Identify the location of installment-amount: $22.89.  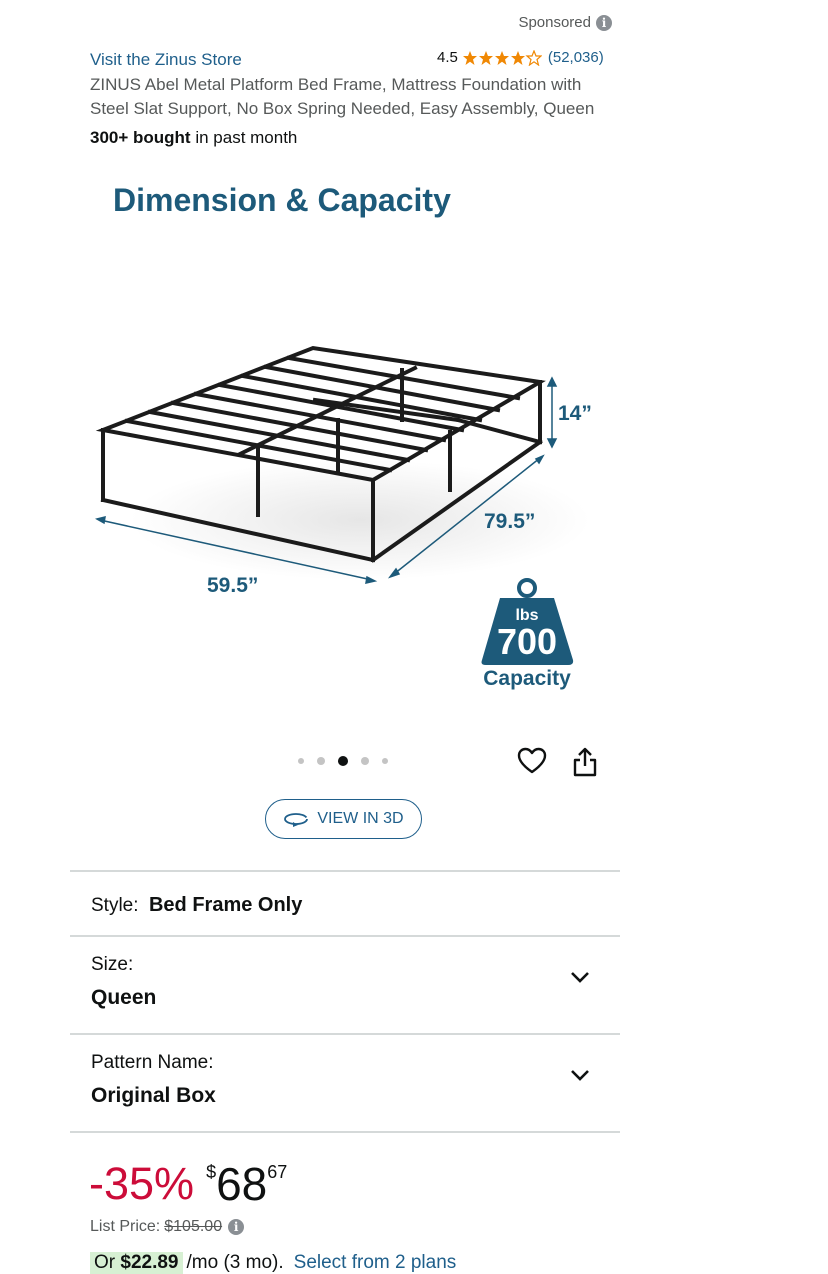
(149, 1262).